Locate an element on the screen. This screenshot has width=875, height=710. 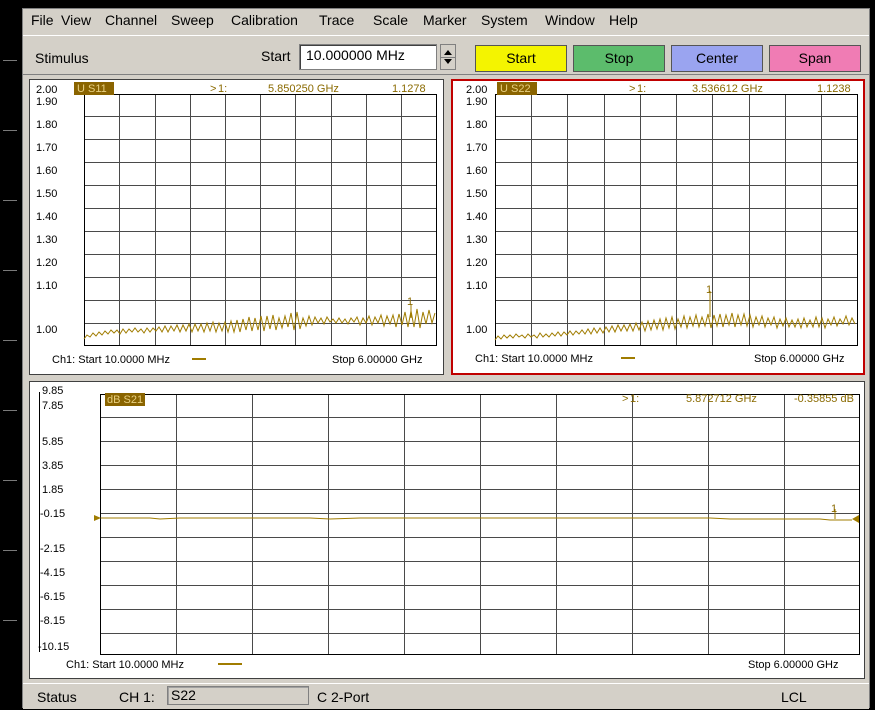
s11-ytick: 1.10 is located at coordinates (46, 286).